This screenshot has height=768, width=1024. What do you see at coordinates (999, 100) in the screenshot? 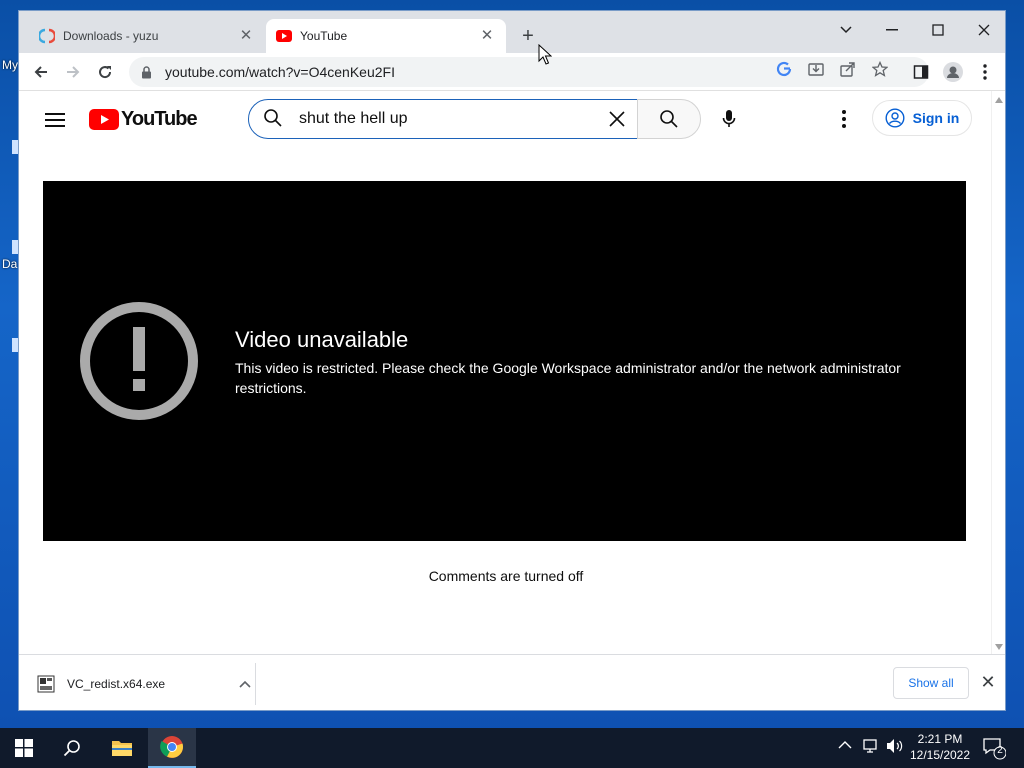
I see `scroll-up-icon` at bounding box center [999, 100].